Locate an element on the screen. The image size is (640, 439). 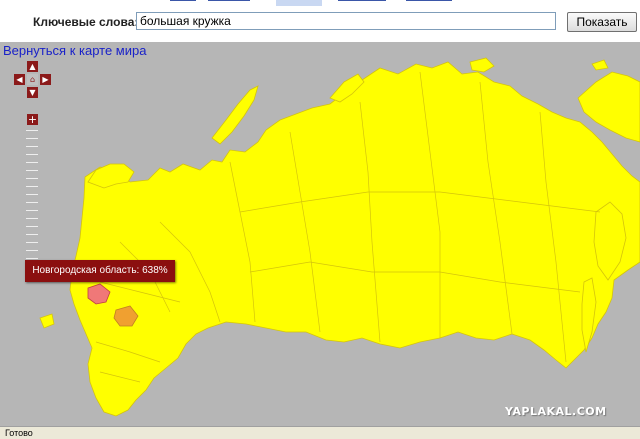
search-bar: Ключевые слова: Показать is located at coordinates (320, 21).